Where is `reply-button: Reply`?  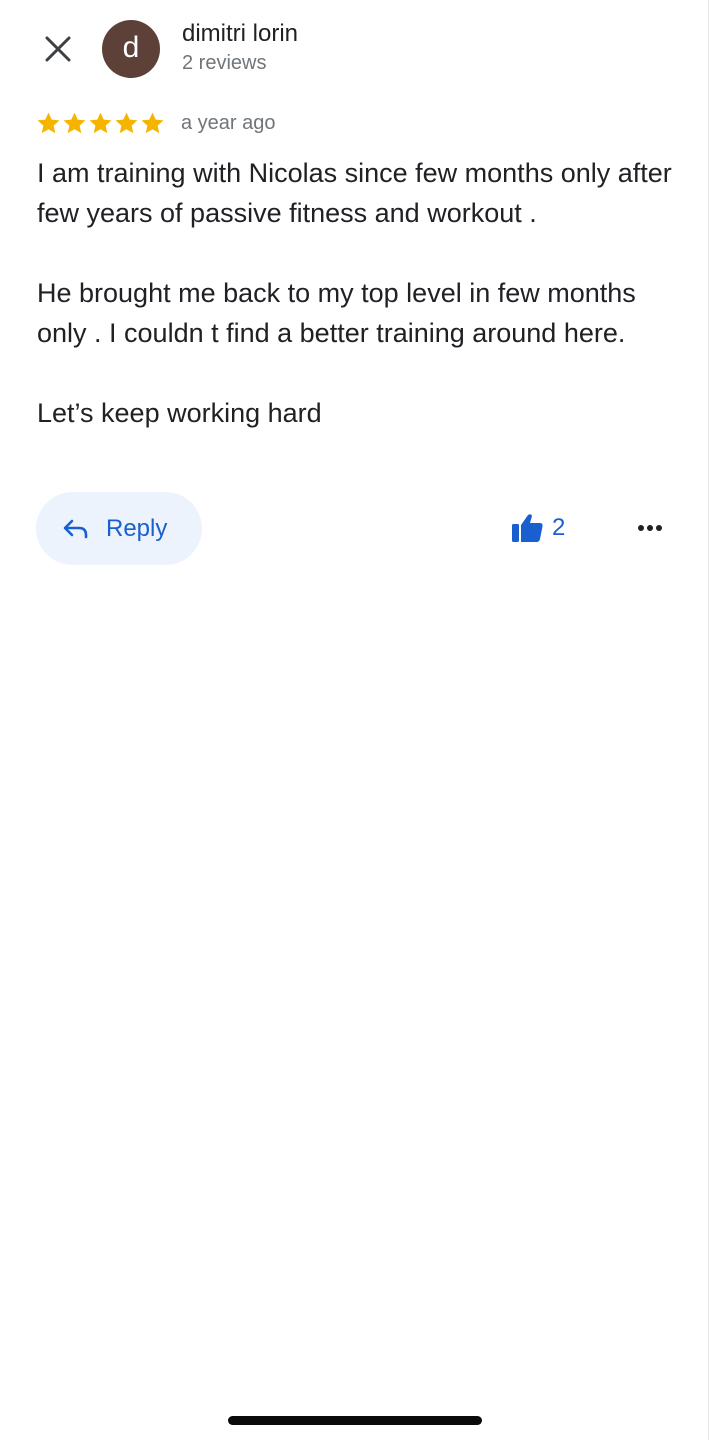
reply-button: Reply is located at coordinates (119, 528).